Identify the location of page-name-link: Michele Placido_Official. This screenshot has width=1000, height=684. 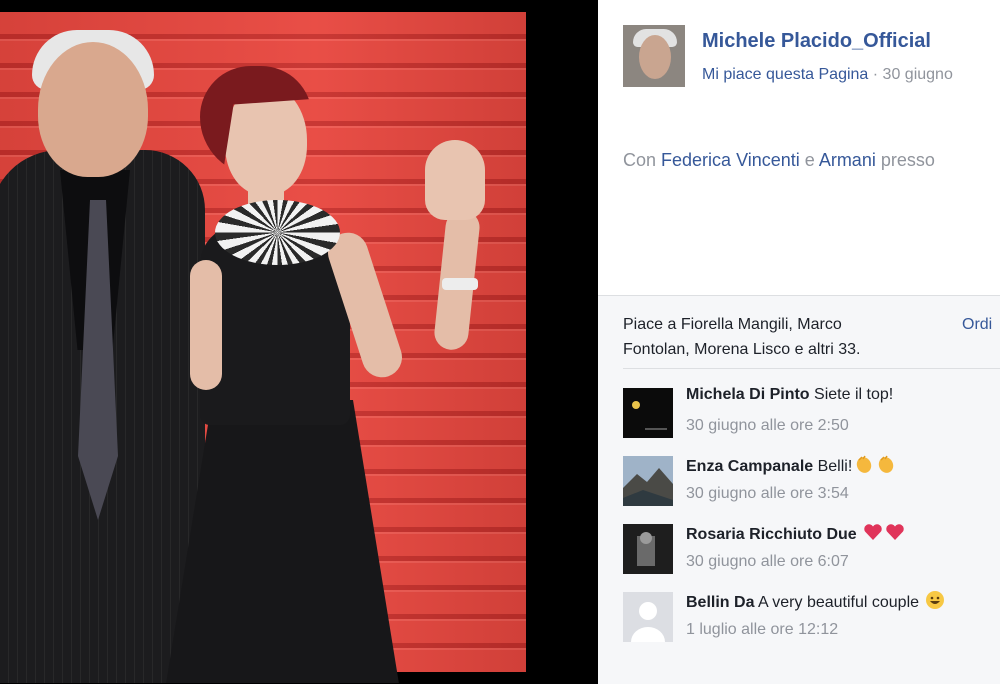
(816, 41).